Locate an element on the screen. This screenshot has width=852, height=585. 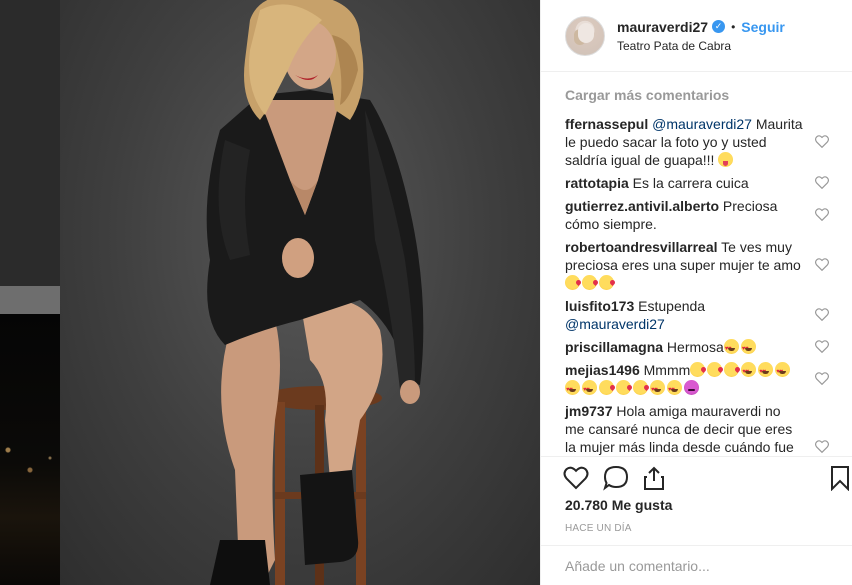
comment-username: priscillamagna is located at coordinates (614, 347).